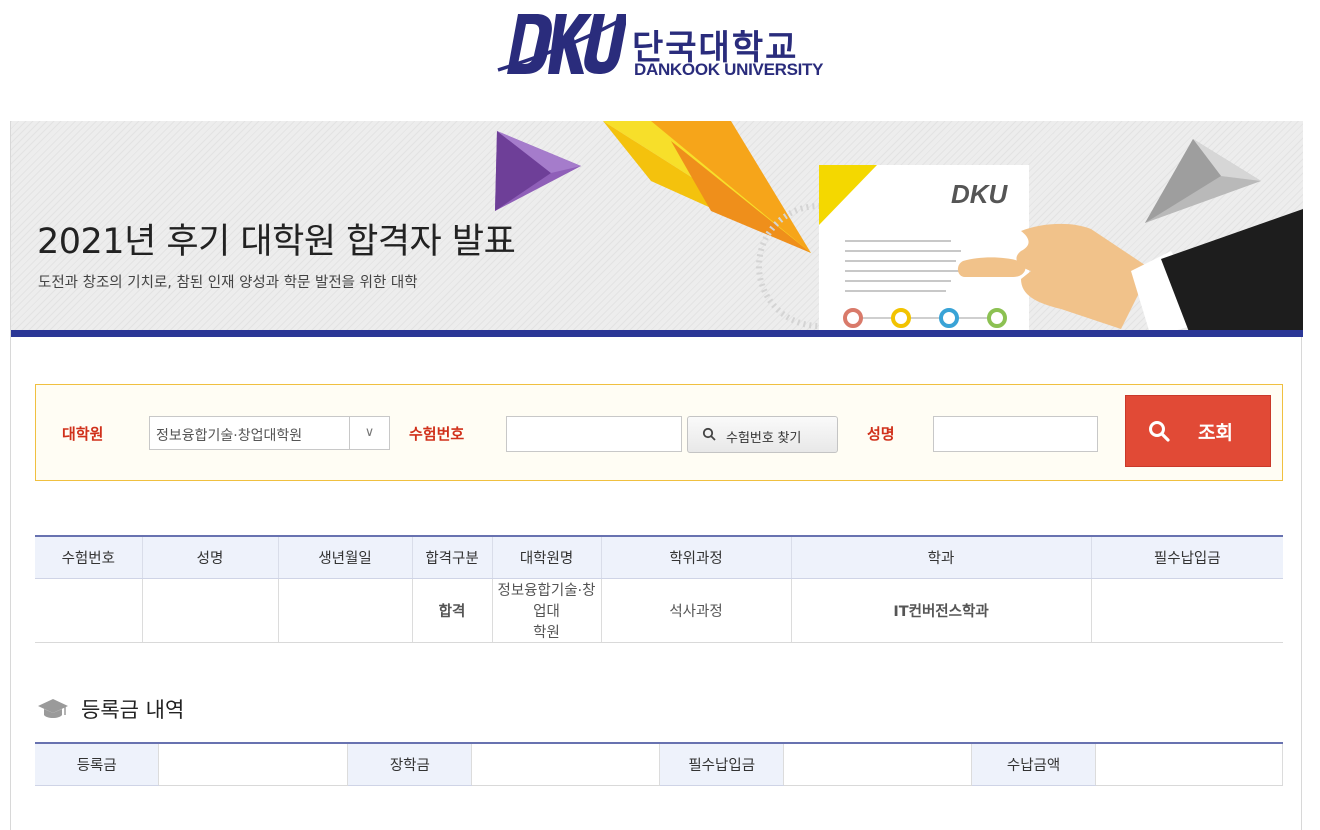  I want to click on exam-number-cell, so click(88, 610).